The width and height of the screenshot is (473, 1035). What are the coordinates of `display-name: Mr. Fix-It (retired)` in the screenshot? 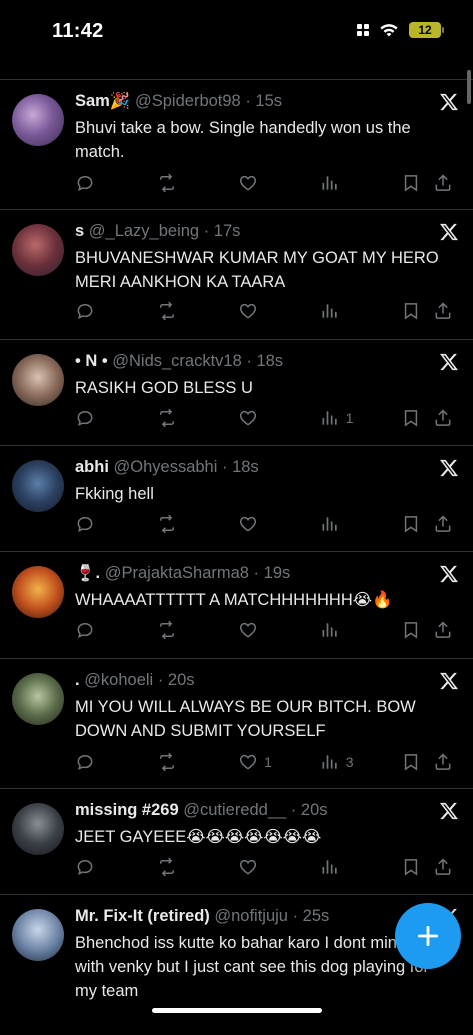 It's located at (142, 916).